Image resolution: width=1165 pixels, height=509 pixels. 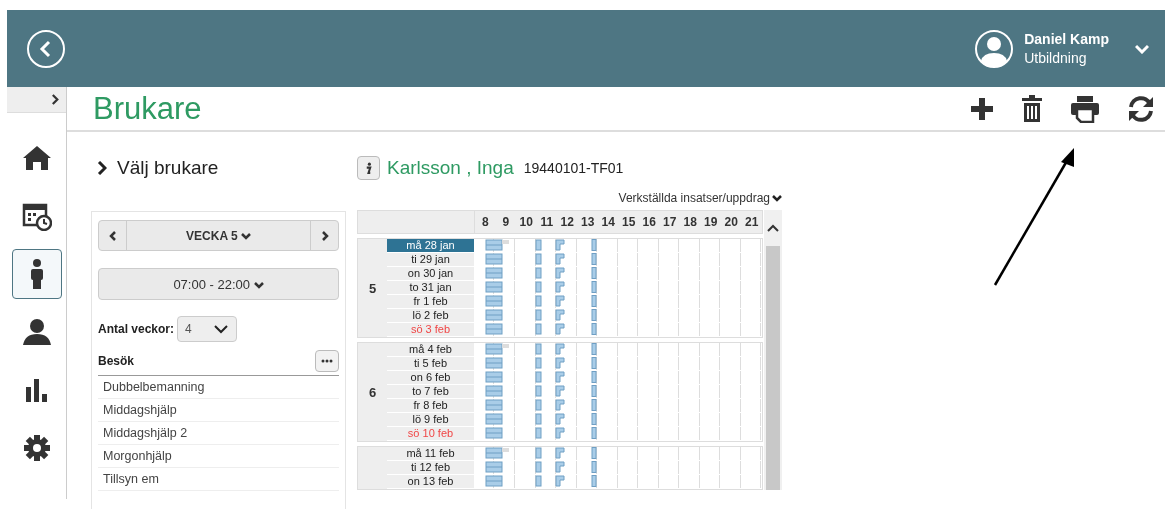 I want to click on bar-chart-icon, so click(x=36, y=390).